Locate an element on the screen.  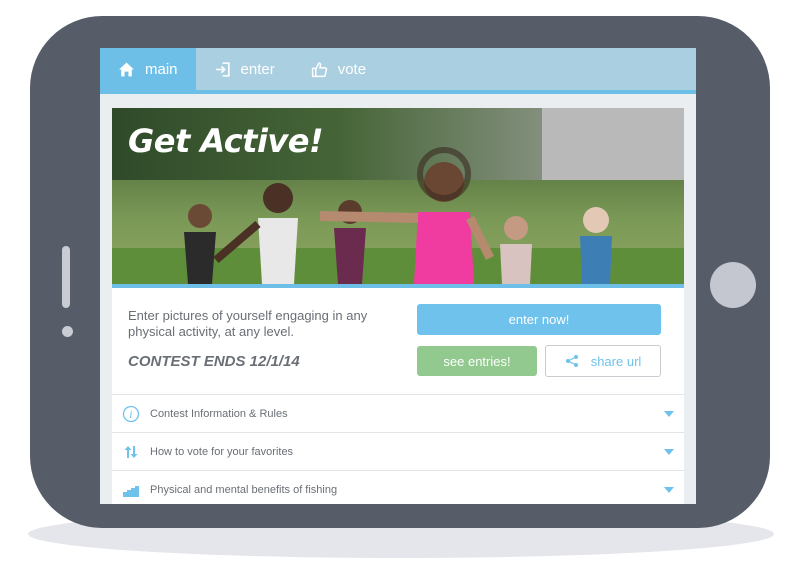
tab-main: main is located at coordinates (148, 69).